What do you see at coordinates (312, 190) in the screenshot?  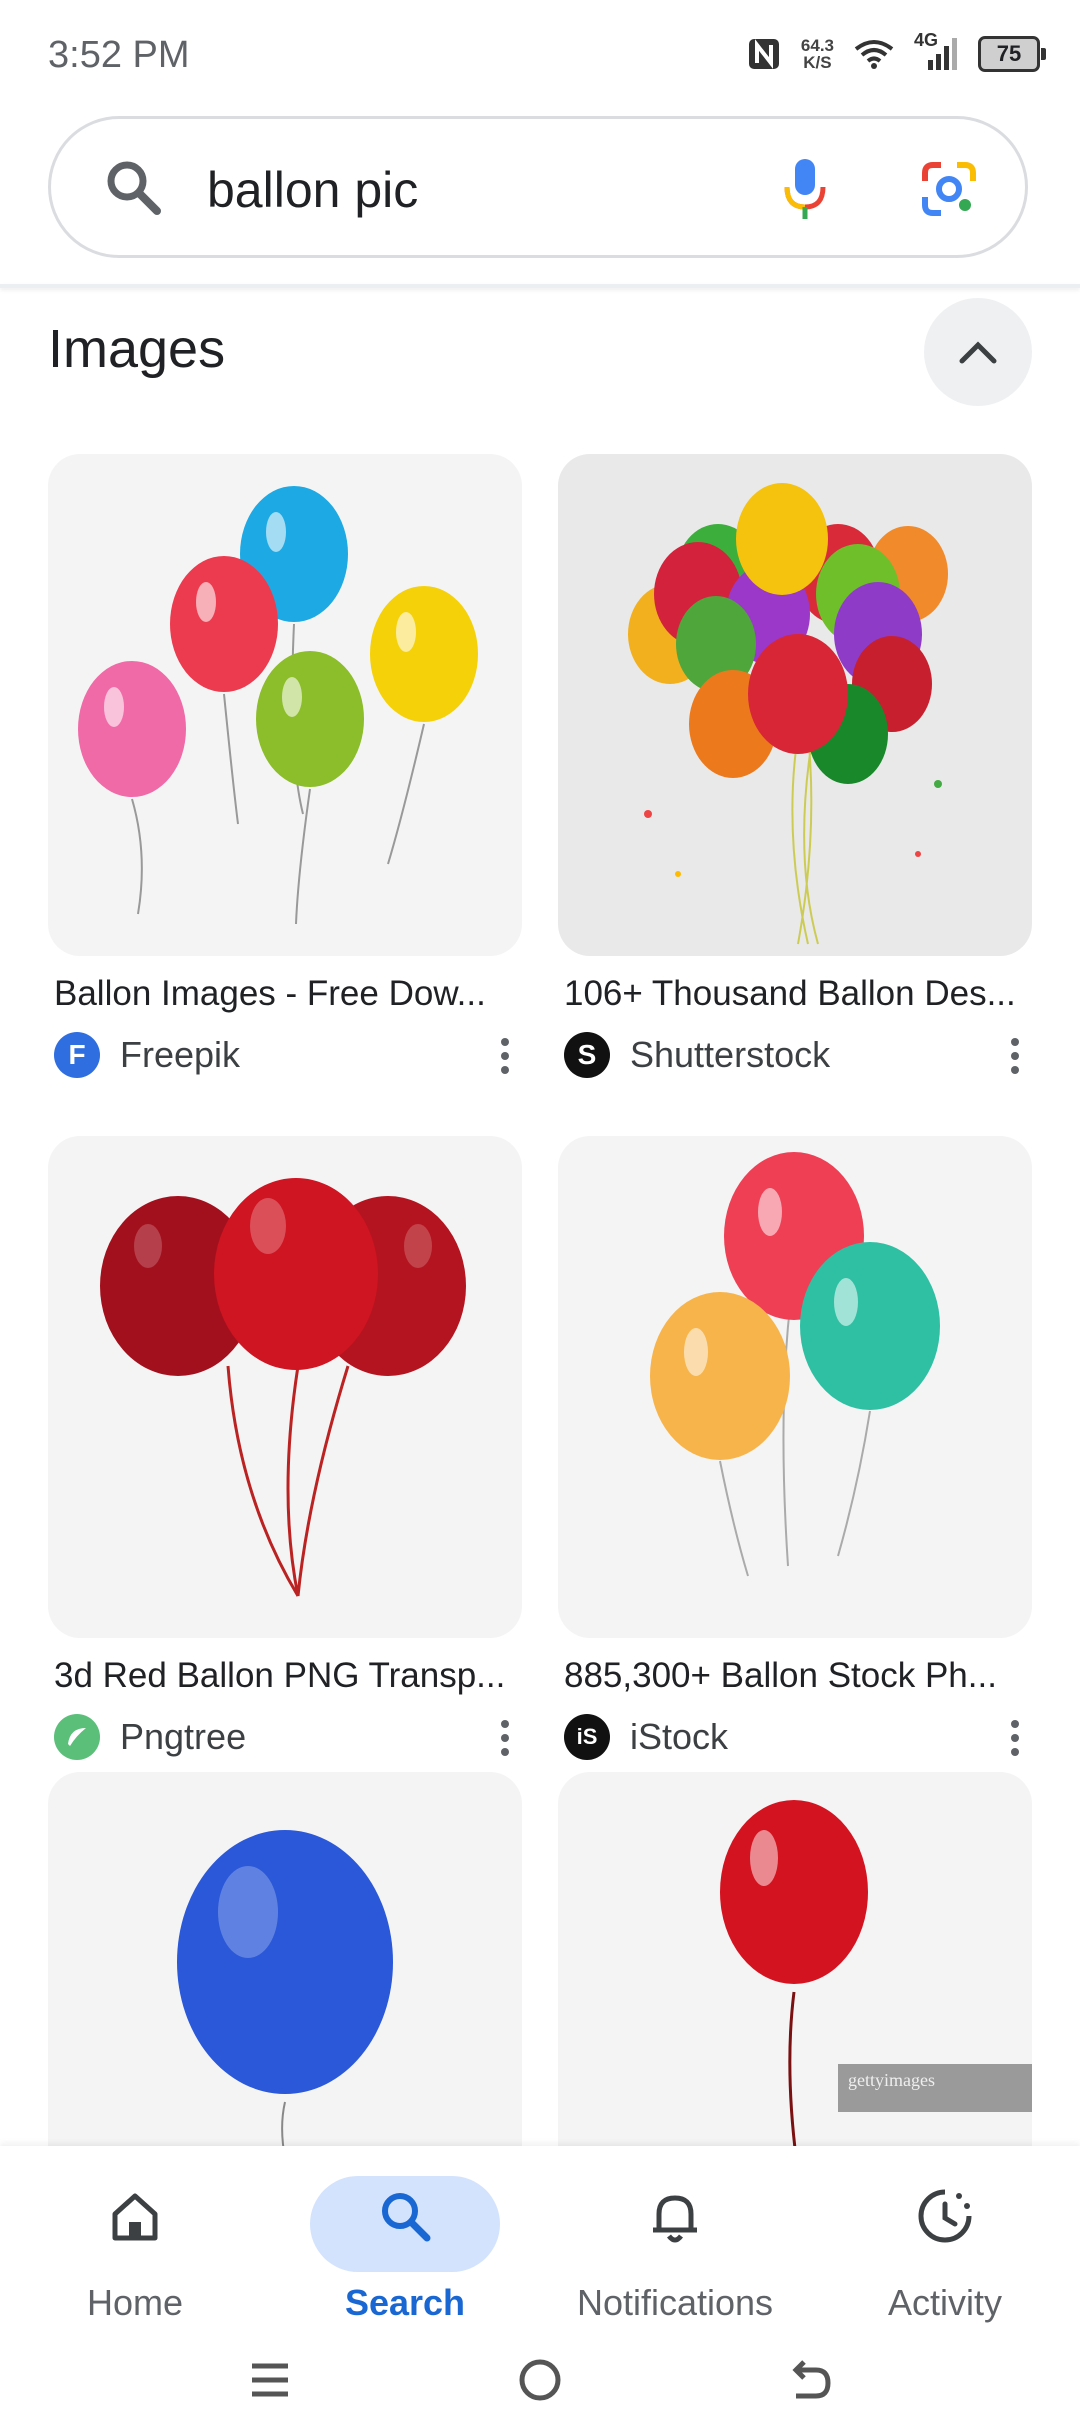 I see `search-query: ballon pic` at bounding box center [312, 190].